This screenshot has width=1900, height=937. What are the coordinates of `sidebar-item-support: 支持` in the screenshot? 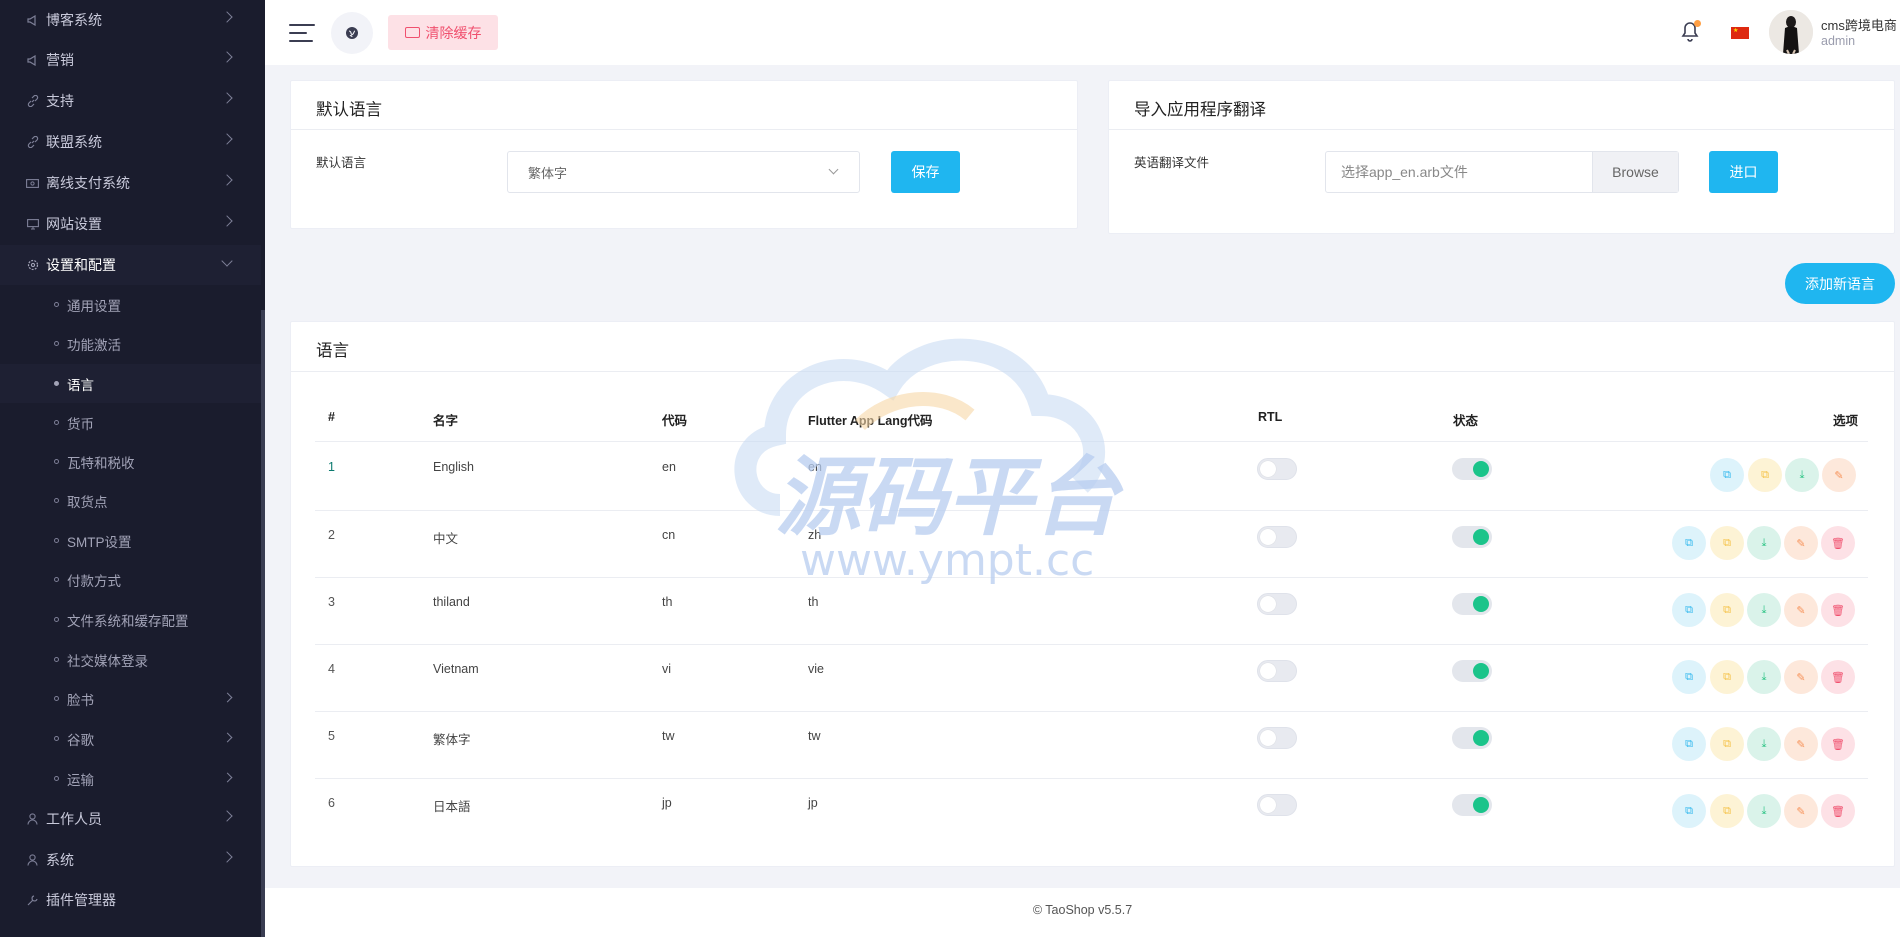 It's located at (130, 101).